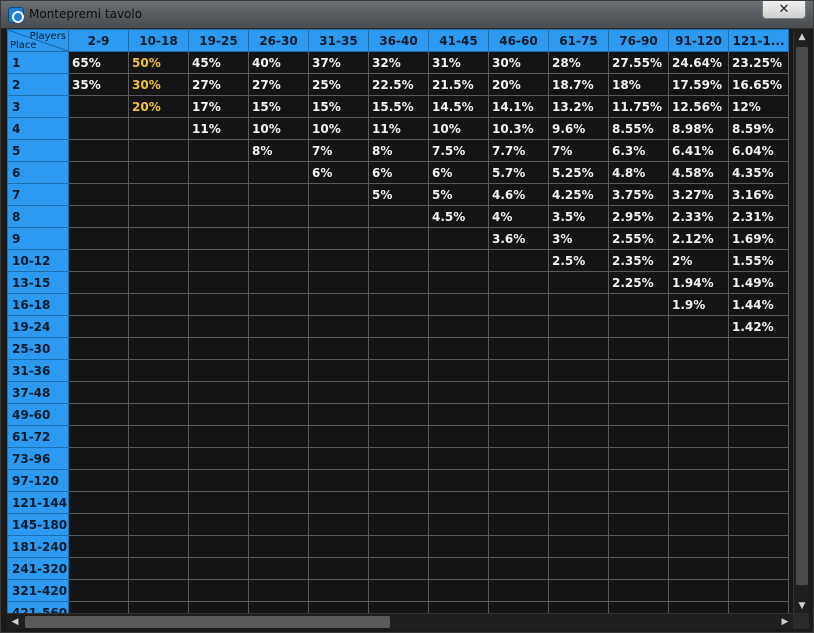  I want to click on column-header: 10-18, so click(158, 40).